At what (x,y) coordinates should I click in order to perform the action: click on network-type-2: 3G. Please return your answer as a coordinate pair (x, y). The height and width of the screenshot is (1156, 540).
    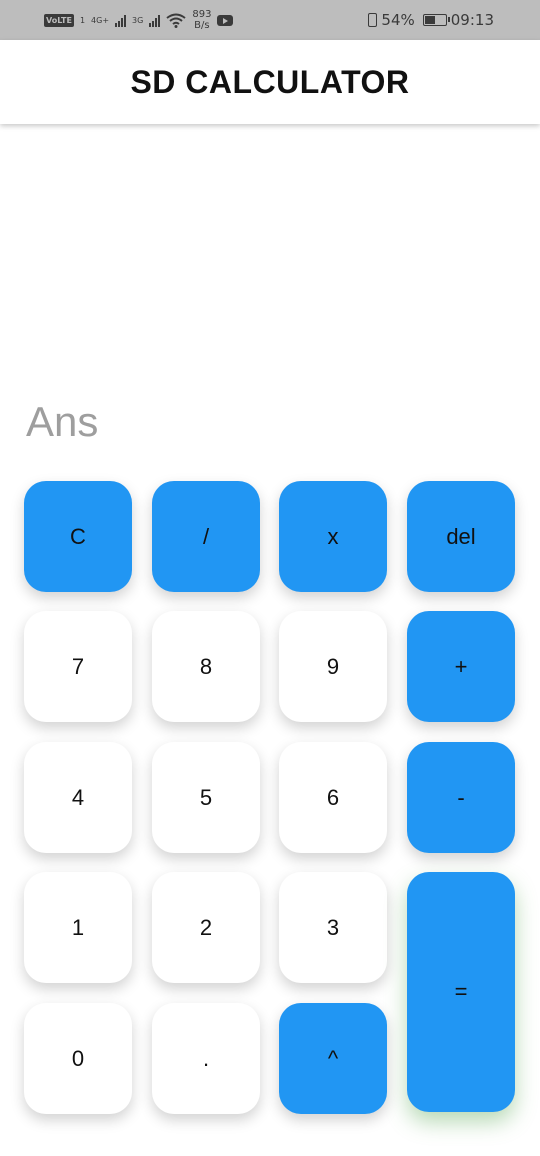
    Looking at the image, I should click on (138, 20).